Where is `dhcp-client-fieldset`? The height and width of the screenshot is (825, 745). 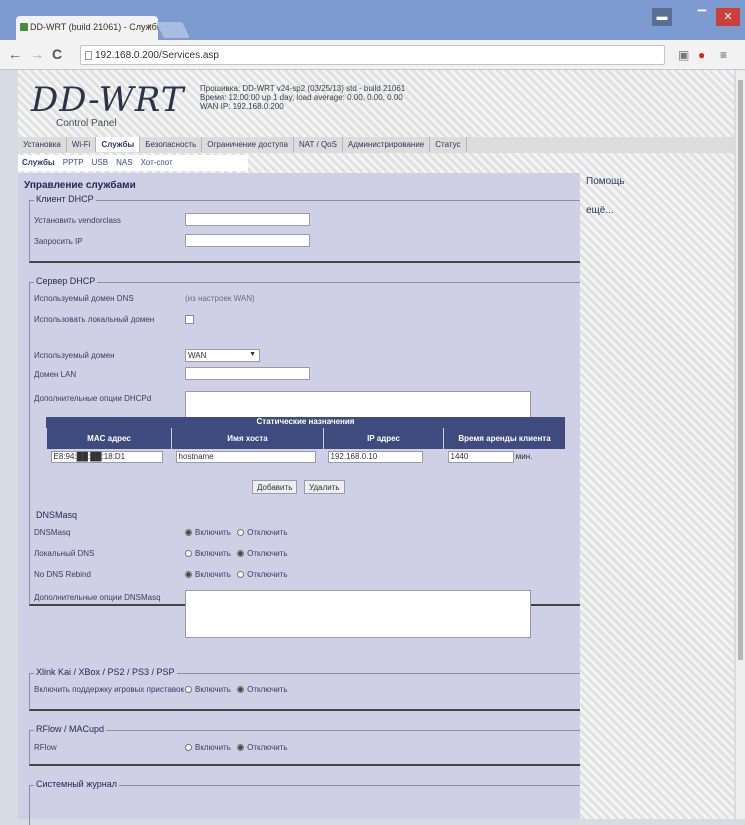
dhcp-client-fieldset is located at coordinates (304, 231).